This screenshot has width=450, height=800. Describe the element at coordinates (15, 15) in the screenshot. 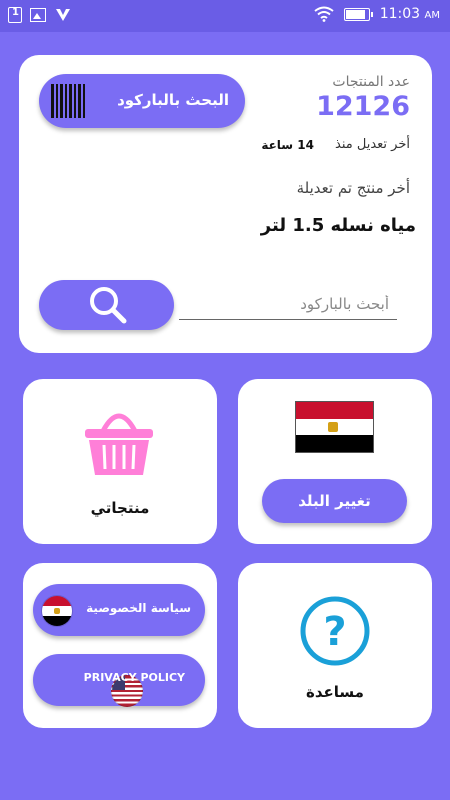

I see `sim-notification-icon` at that location.